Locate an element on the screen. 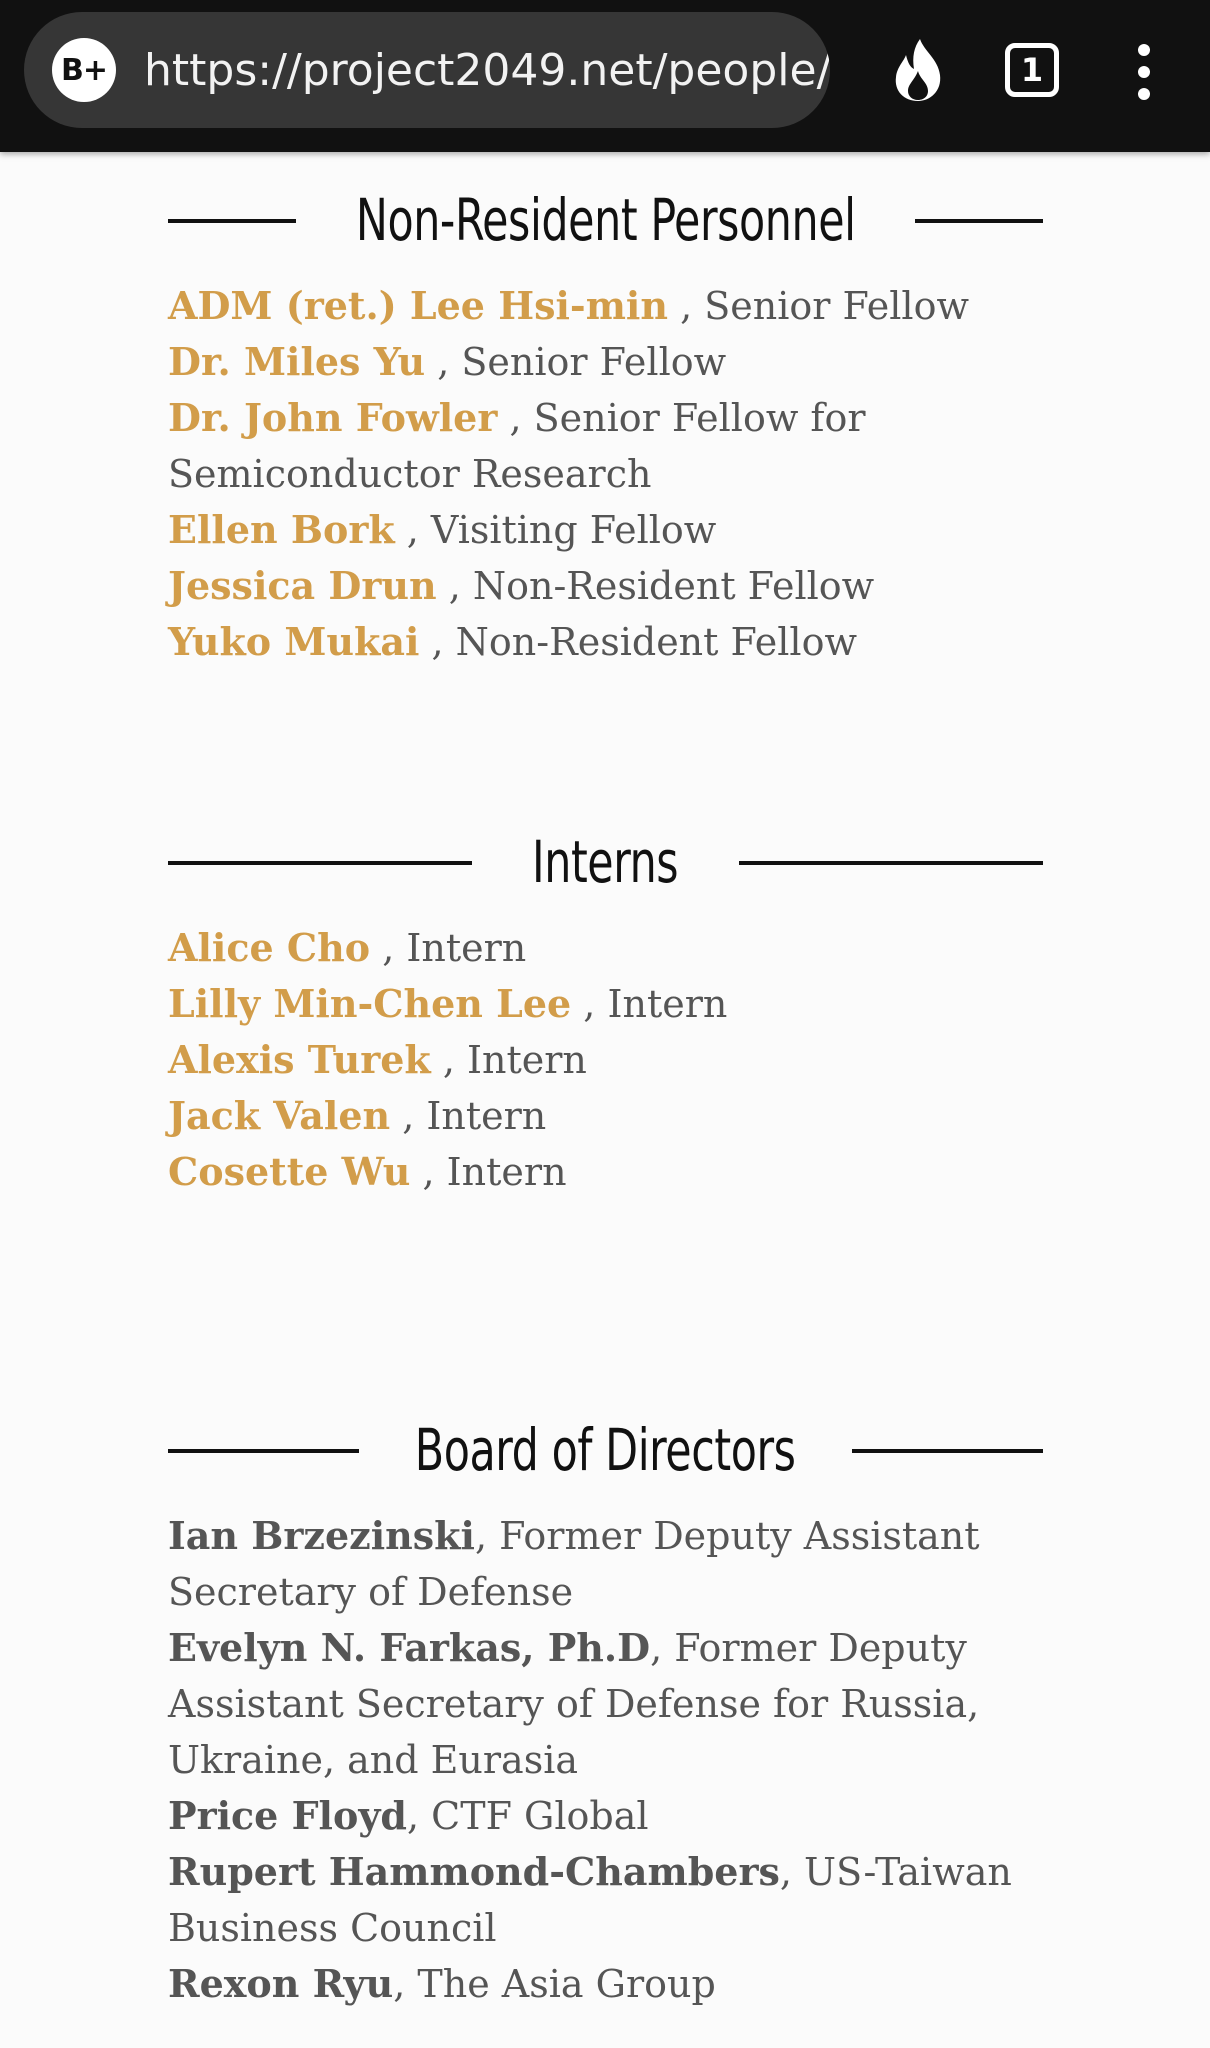 Image resolution: width=1210 pixels, height=2048 pixels. person-link: Yuko Mukai is located at coordinates (293, 641).